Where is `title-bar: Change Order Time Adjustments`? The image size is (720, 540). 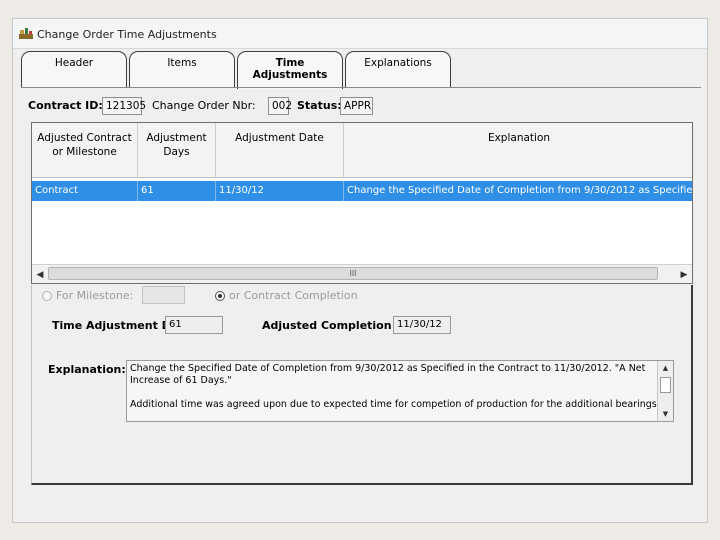 title-bar: Change Order Time Adjustments is located at coordinates (360, 34).